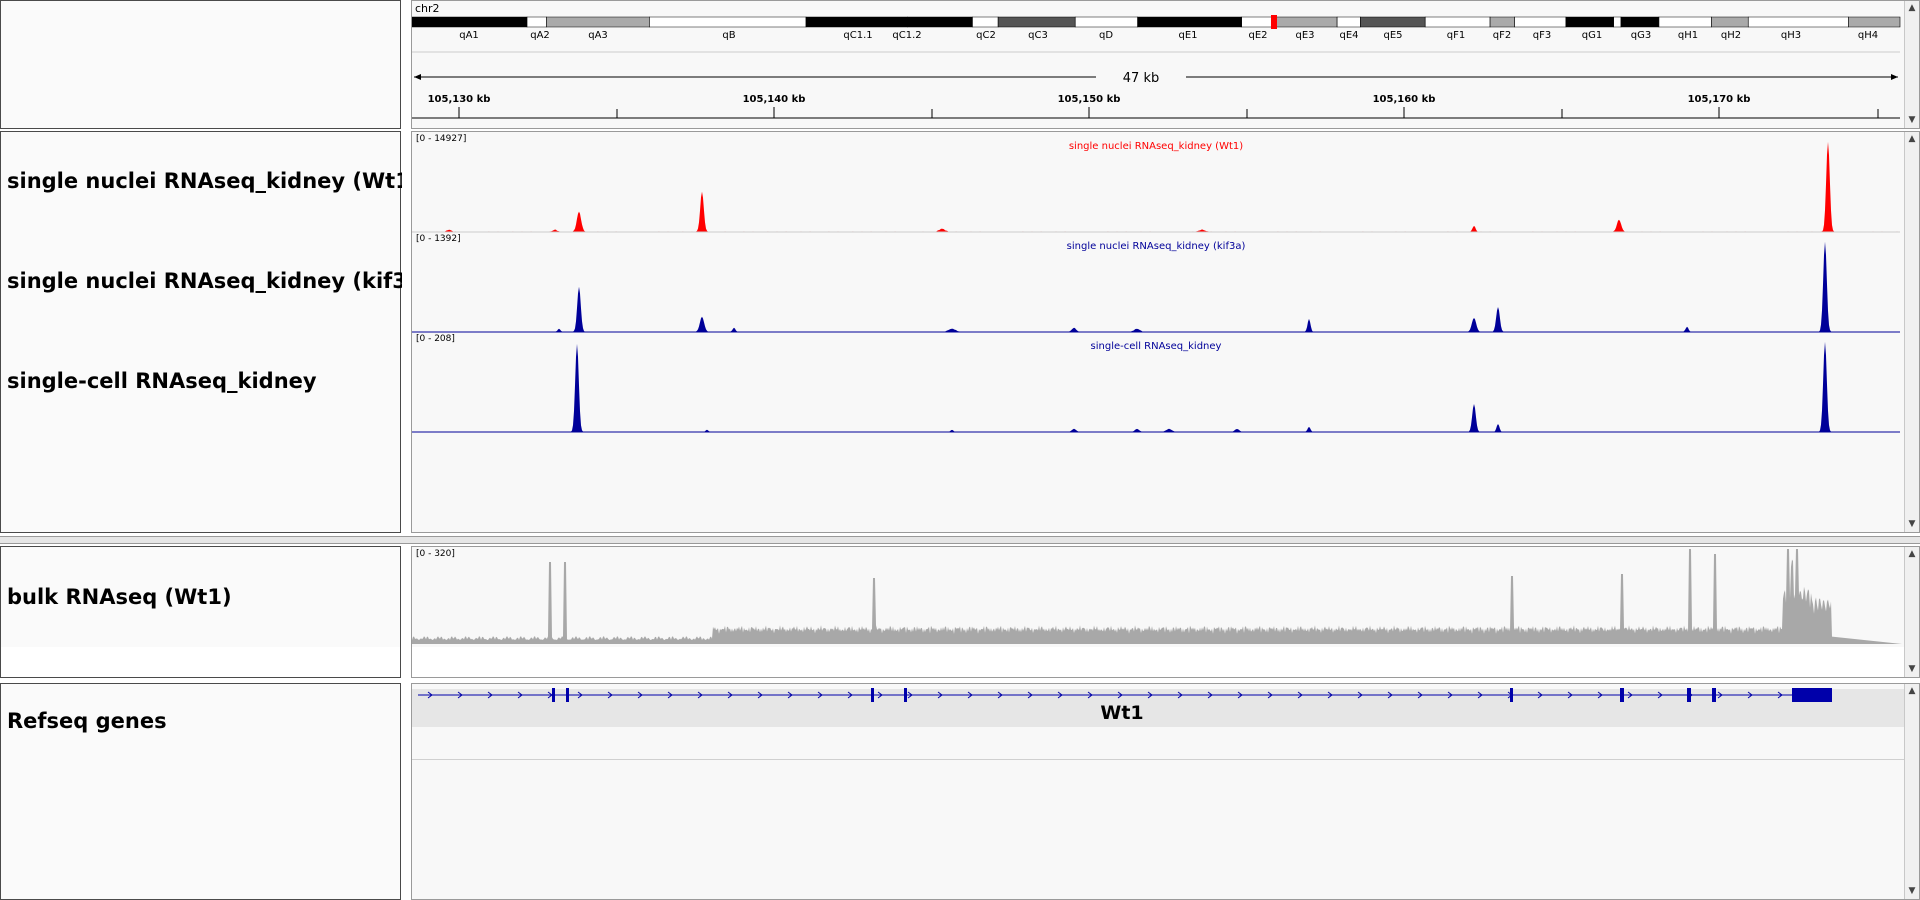  I want to click on bulk-scrollbar: ▲ ▼, so click(1911, 612).